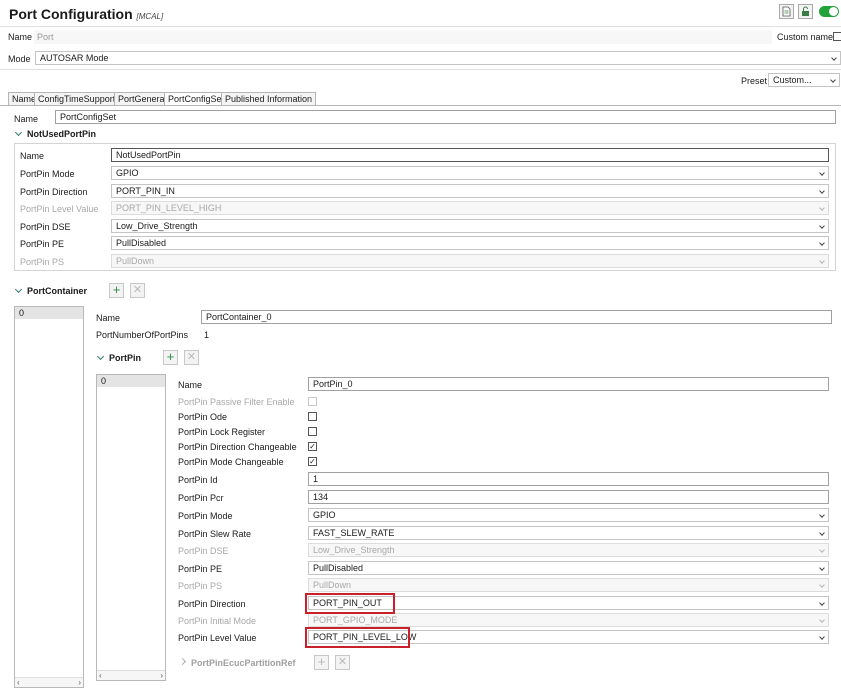 This screenshot has height=692, width=841. What do you see at coordinates (118, 357) in the screenshot?
I see `port-pin-header: PortPin` at bounding box center [118, 357].